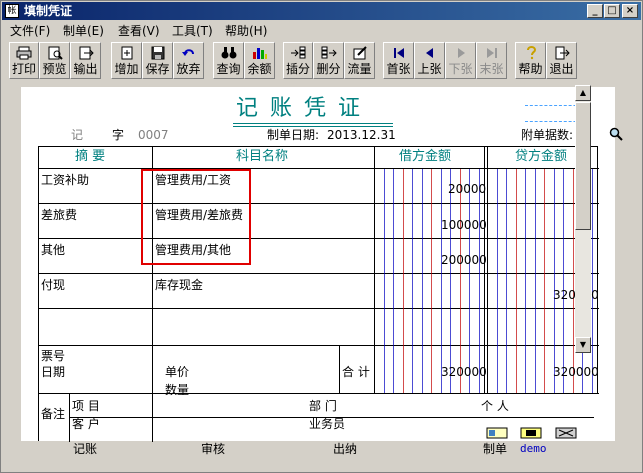 This screenshot has height=473, width=643. Describe the element at coordinates (48, 11) in the screenshot. I see `window-title: 填制凭证` at that location.